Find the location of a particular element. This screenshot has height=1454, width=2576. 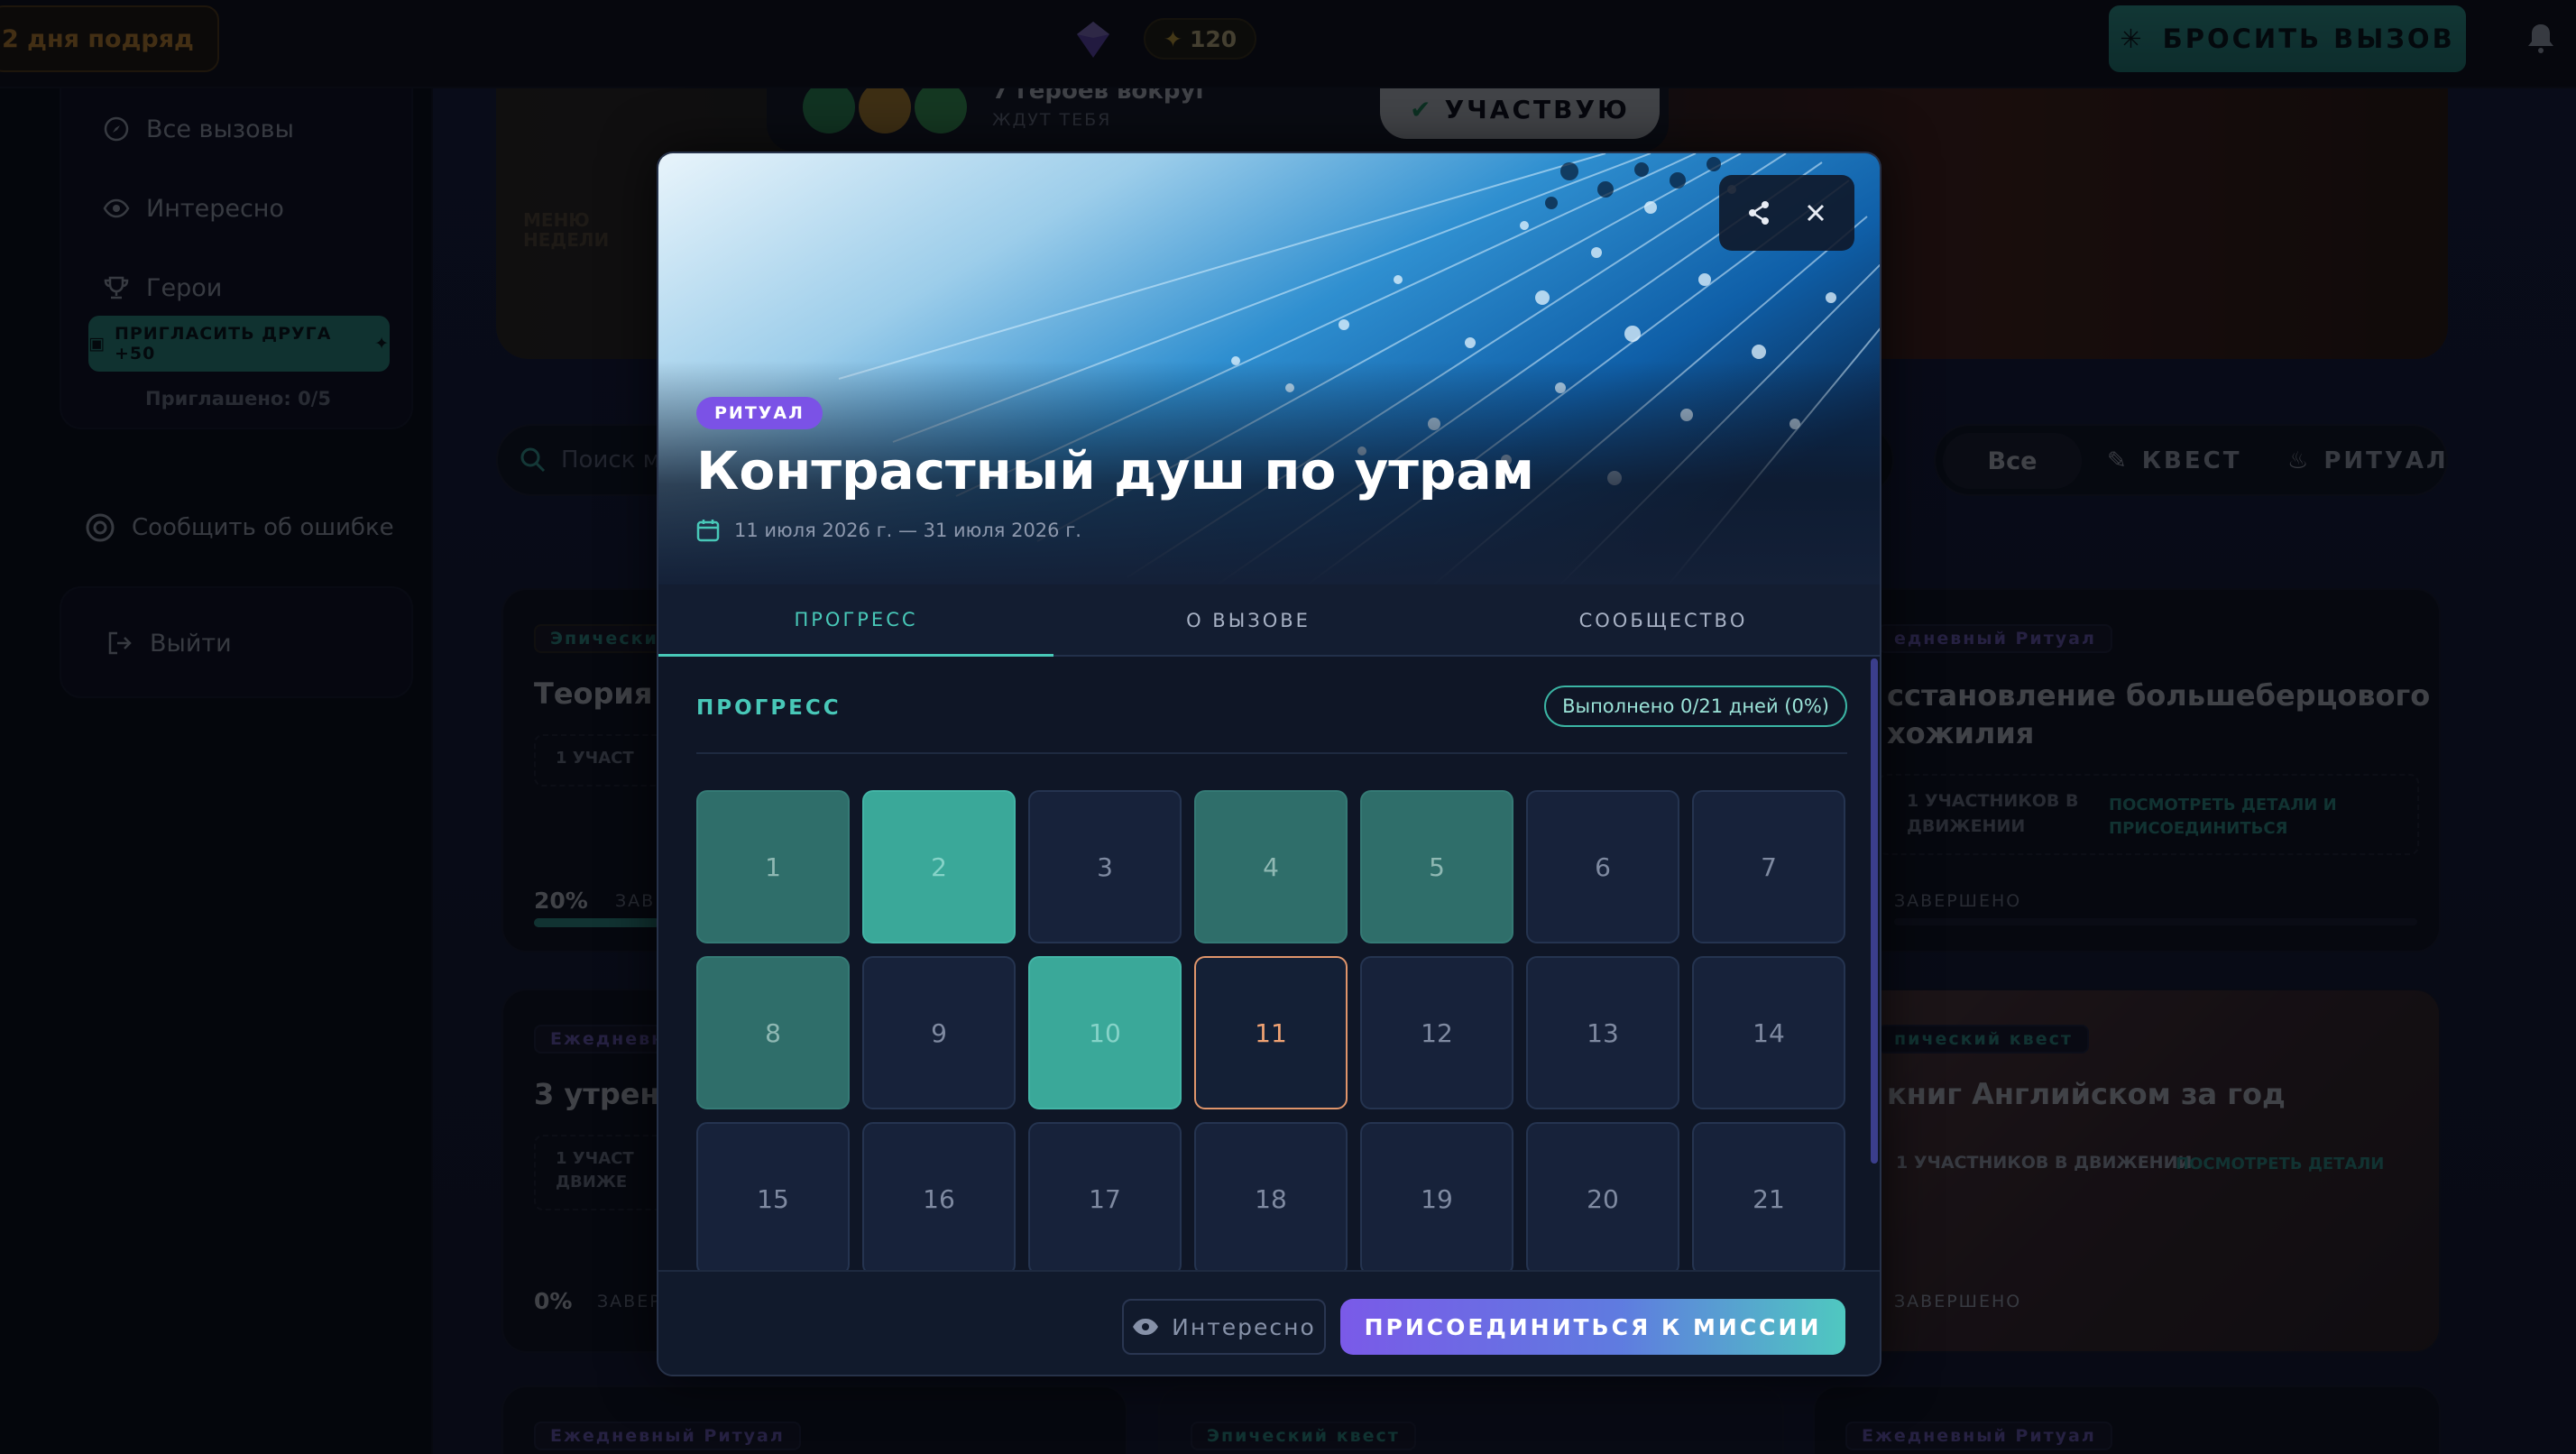

day-cell: 14 is located at coordinates (1768, 1032).